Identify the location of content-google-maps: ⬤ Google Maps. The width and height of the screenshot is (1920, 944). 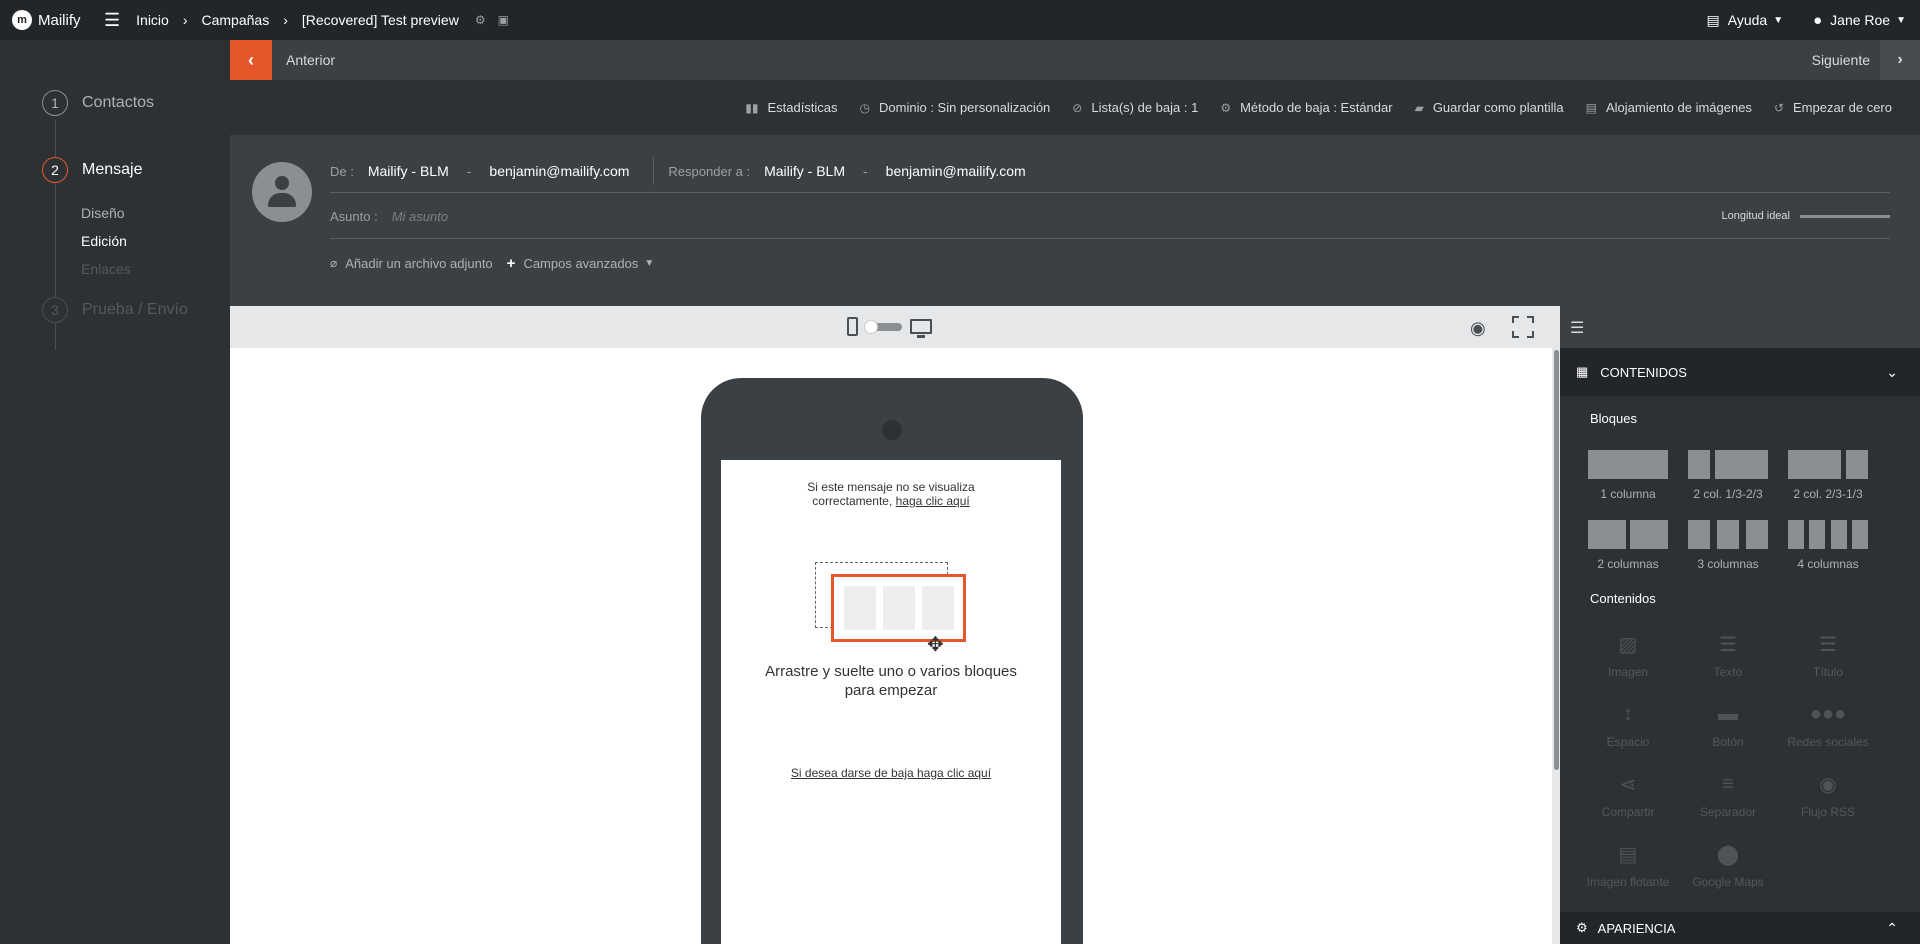
(1728, 865).